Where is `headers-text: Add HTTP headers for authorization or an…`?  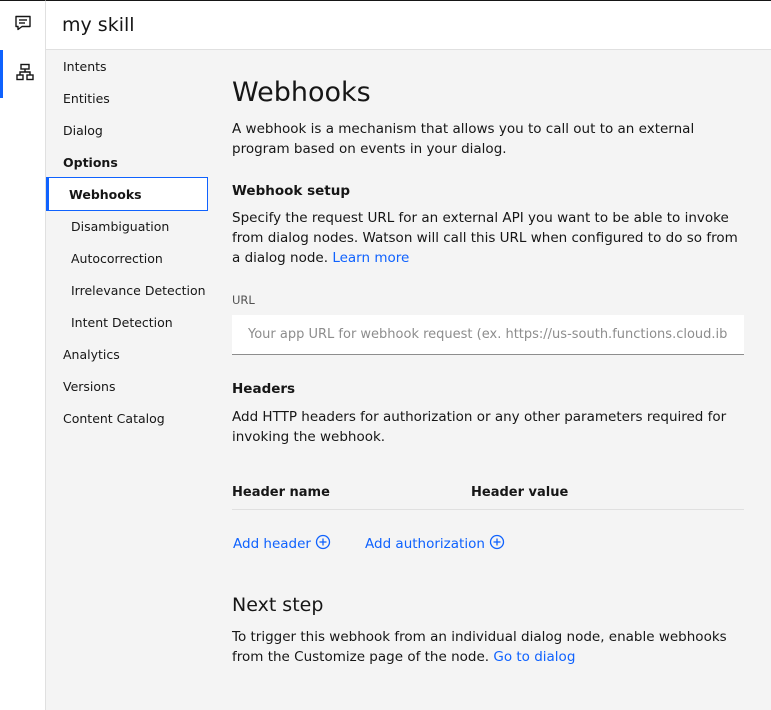
headers-text: Add HTTP headers for authorization or an… is located at coordinates (479, 427).